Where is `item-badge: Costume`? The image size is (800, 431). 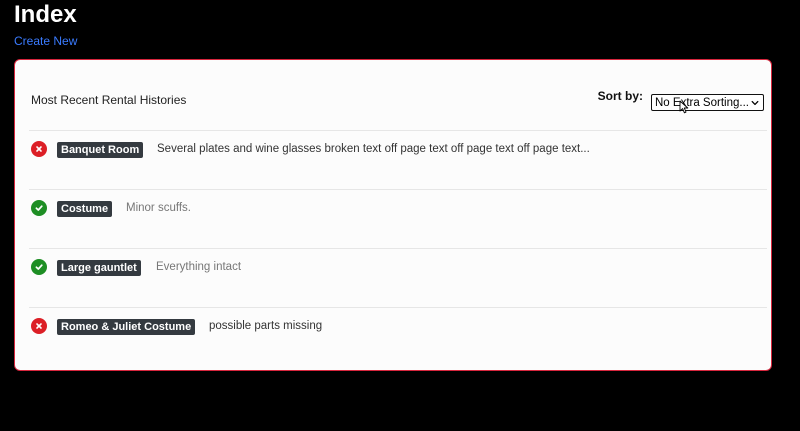 item-badge: Costume is located at coordinates (85, 209).